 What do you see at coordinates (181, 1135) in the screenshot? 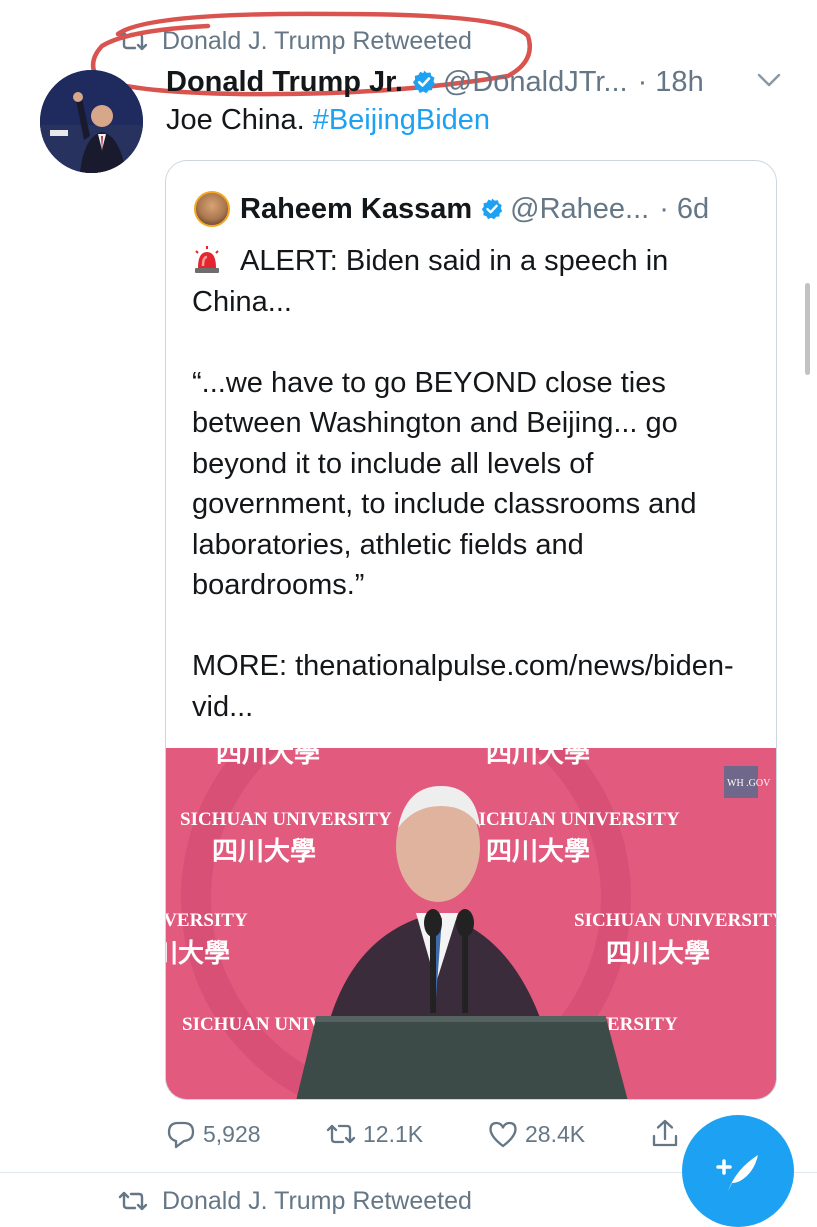
I see `reply-icon` at bounding box center [181, 1135].